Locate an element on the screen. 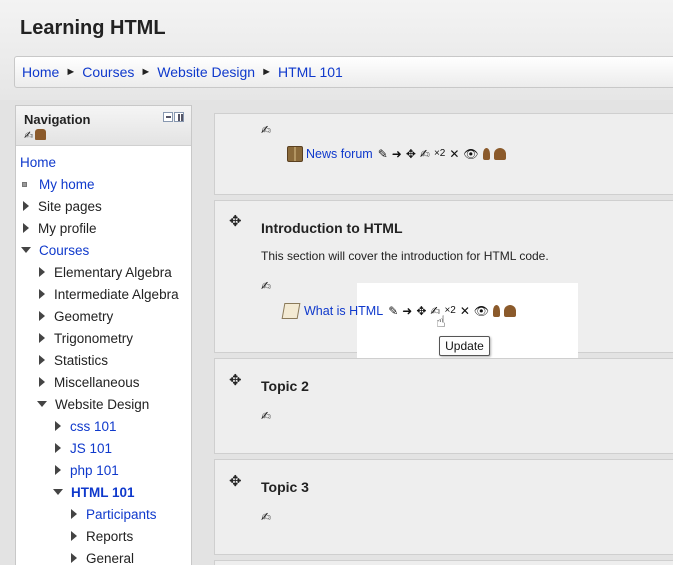  nav-item-label: HTML 101 is located at coordinates (103, 492).